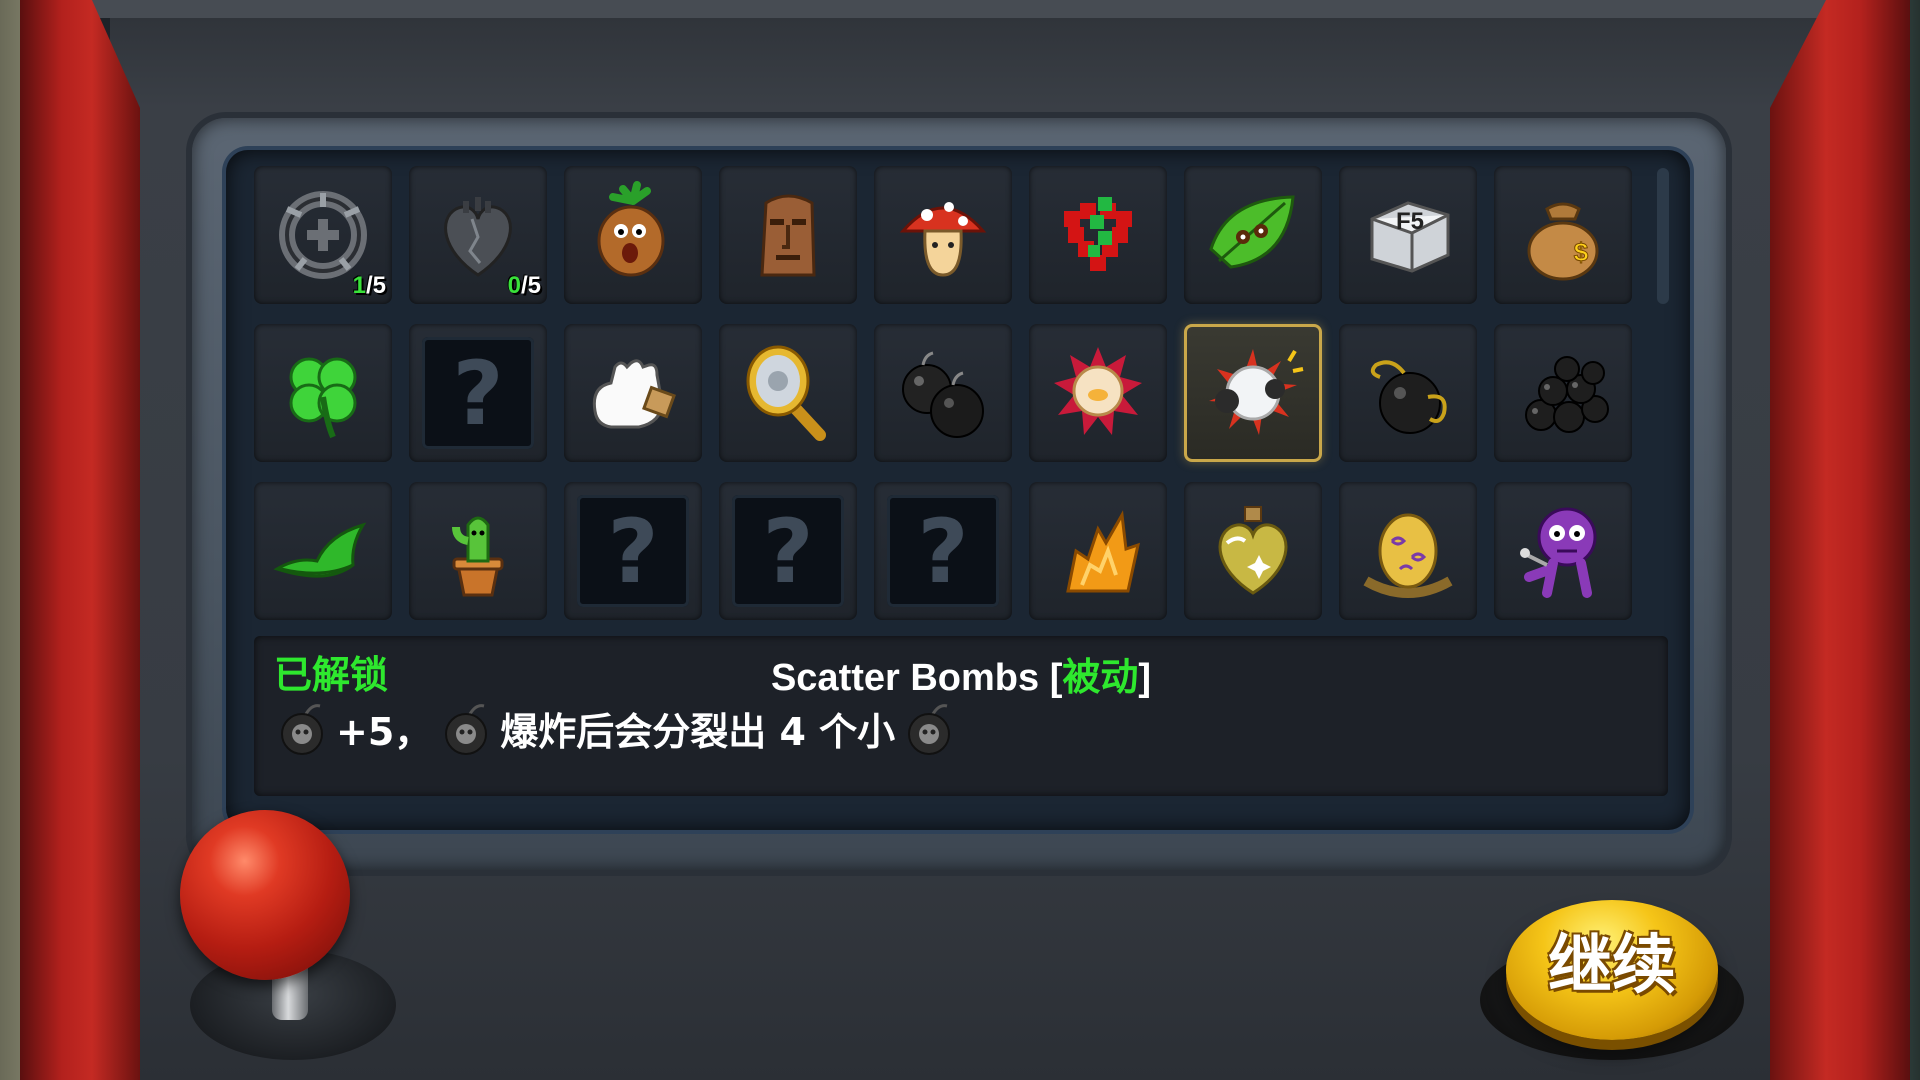 This screenshot has width=1920, height=1080. What do you see at coordinates (1567, 394) in the screenshot?
I see `bomb-pile-icon` at bounding box center [1567, 394].